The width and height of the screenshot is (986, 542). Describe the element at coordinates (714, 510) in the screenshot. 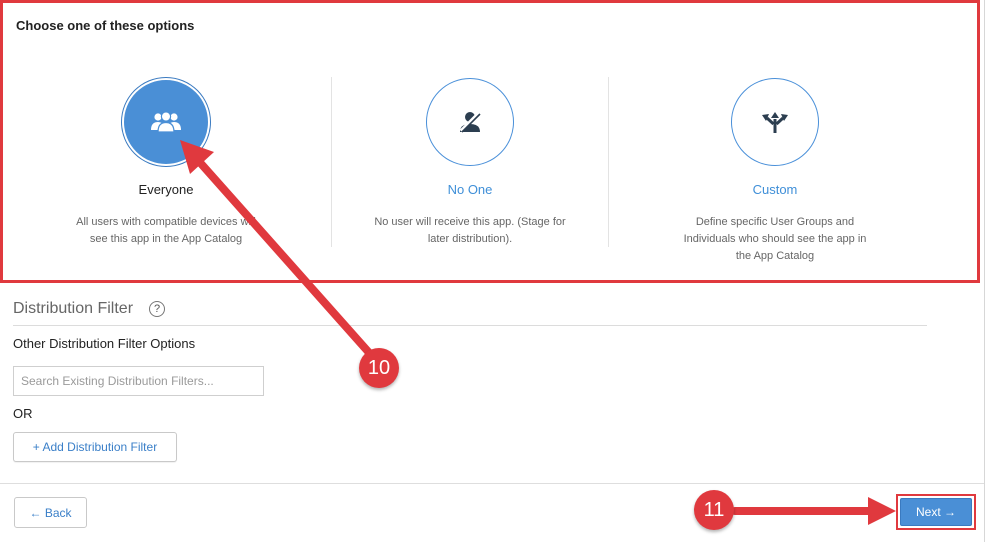

I see `annotation-badge-11: 11` at that location.